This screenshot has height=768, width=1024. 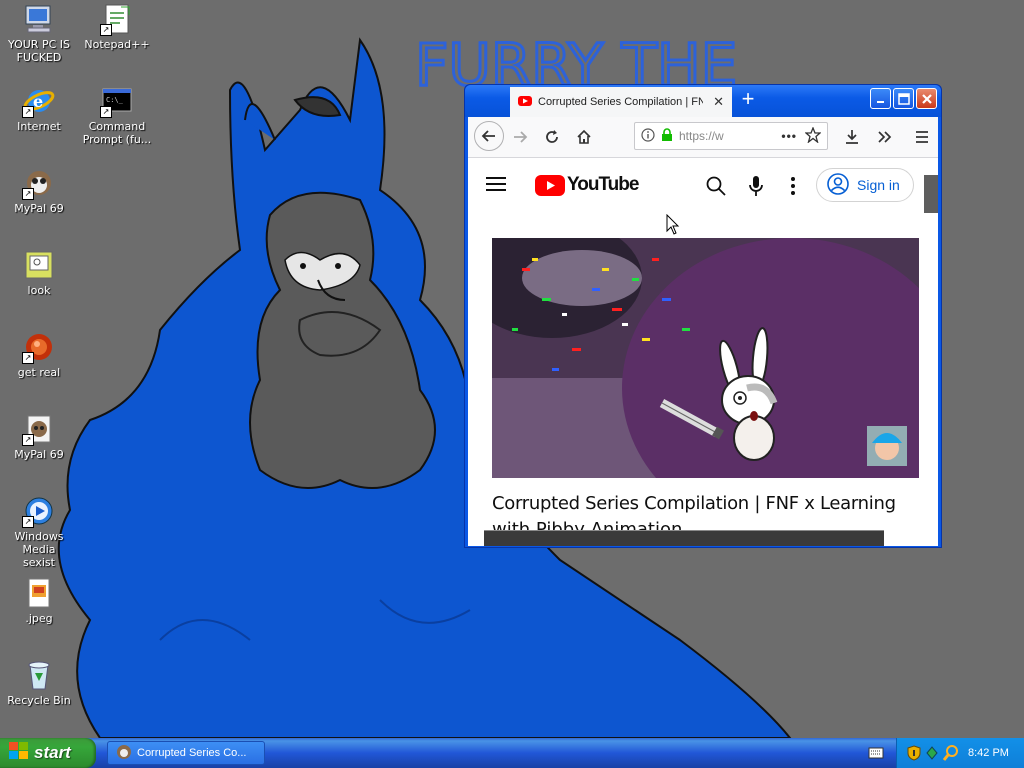 I want to click on clock: 8:42 PM, so click(x=988, y=753).